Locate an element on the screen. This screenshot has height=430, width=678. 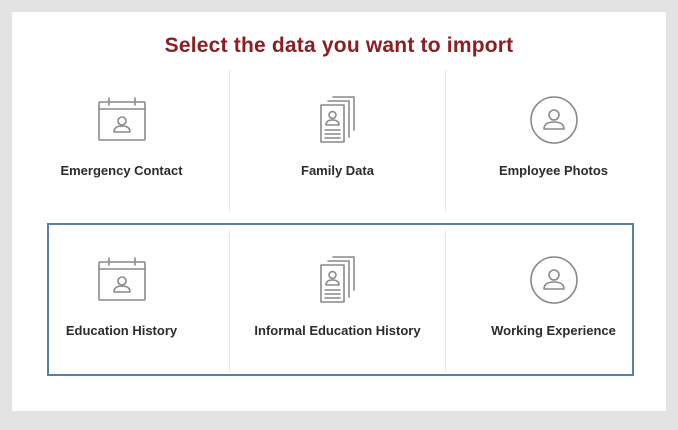
import-option-informal-education-history: Informal Education History is located at coordinates (337, 300).